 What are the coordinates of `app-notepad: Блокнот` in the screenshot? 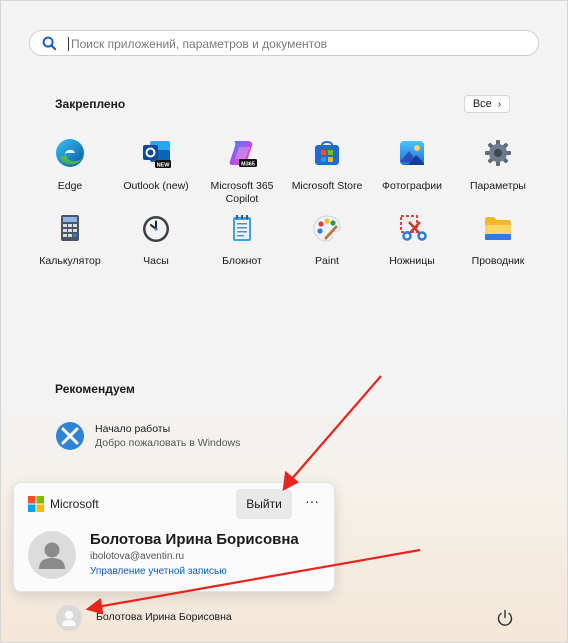 It's located at (242, 240).